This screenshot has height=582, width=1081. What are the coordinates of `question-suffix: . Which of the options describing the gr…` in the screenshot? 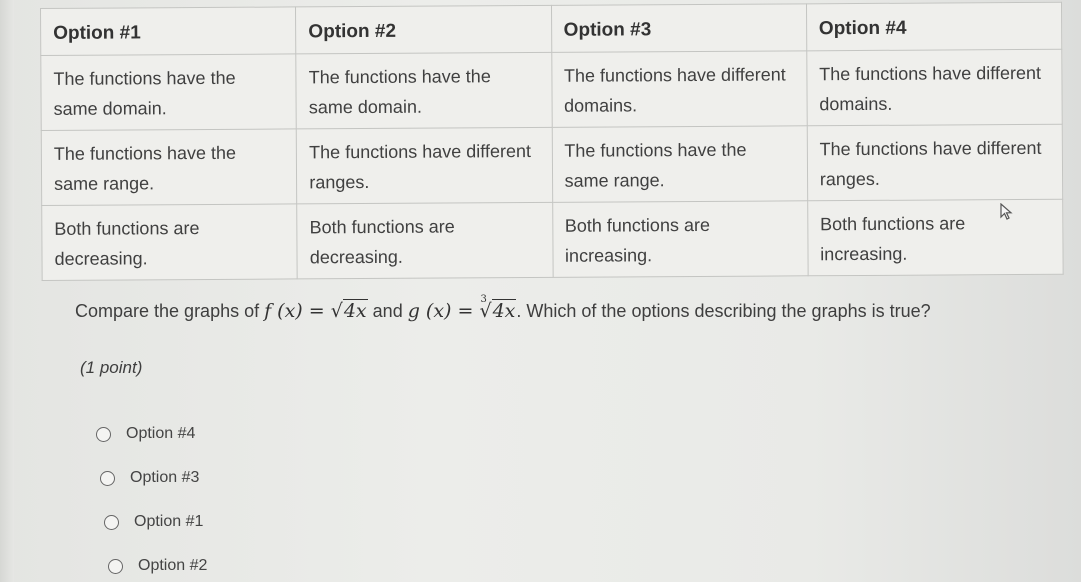 It's located at (723, 311).